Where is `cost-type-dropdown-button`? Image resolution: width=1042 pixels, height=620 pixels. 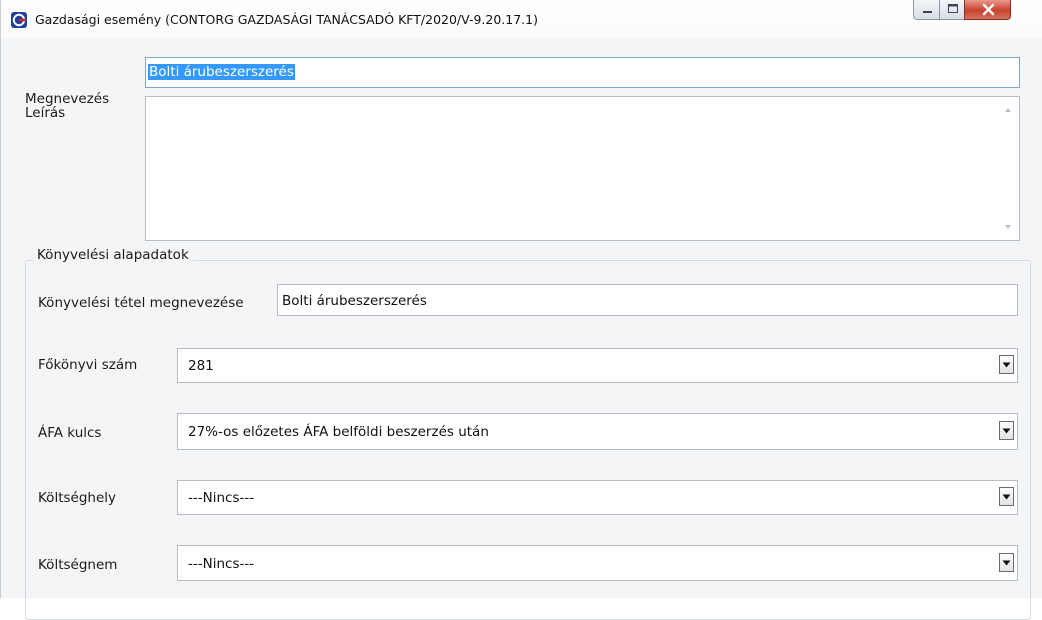
cost-type-dropdown-button is located at coordinates (1006, 562).